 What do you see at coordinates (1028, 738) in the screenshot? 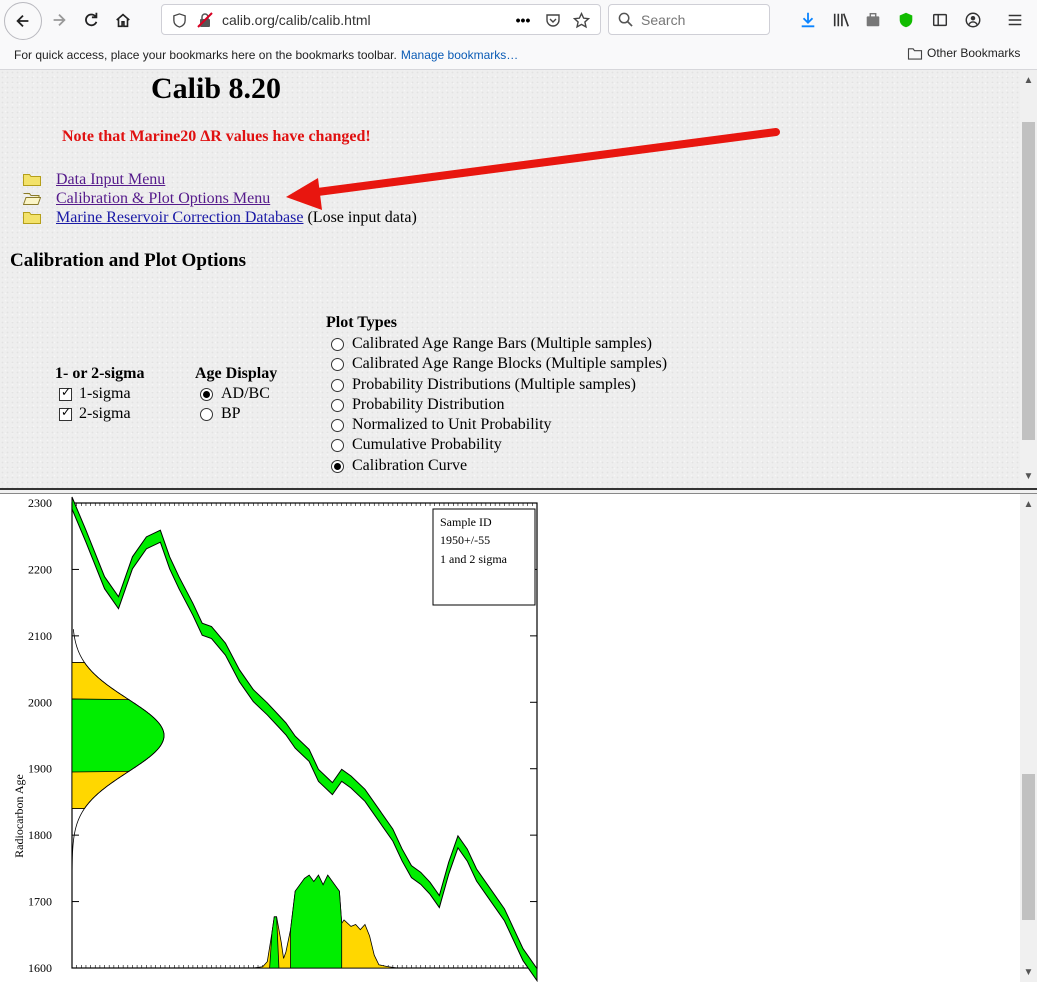
I see `plot-scrollbar: ▲ ▼` at bounding box center [1028, 738].